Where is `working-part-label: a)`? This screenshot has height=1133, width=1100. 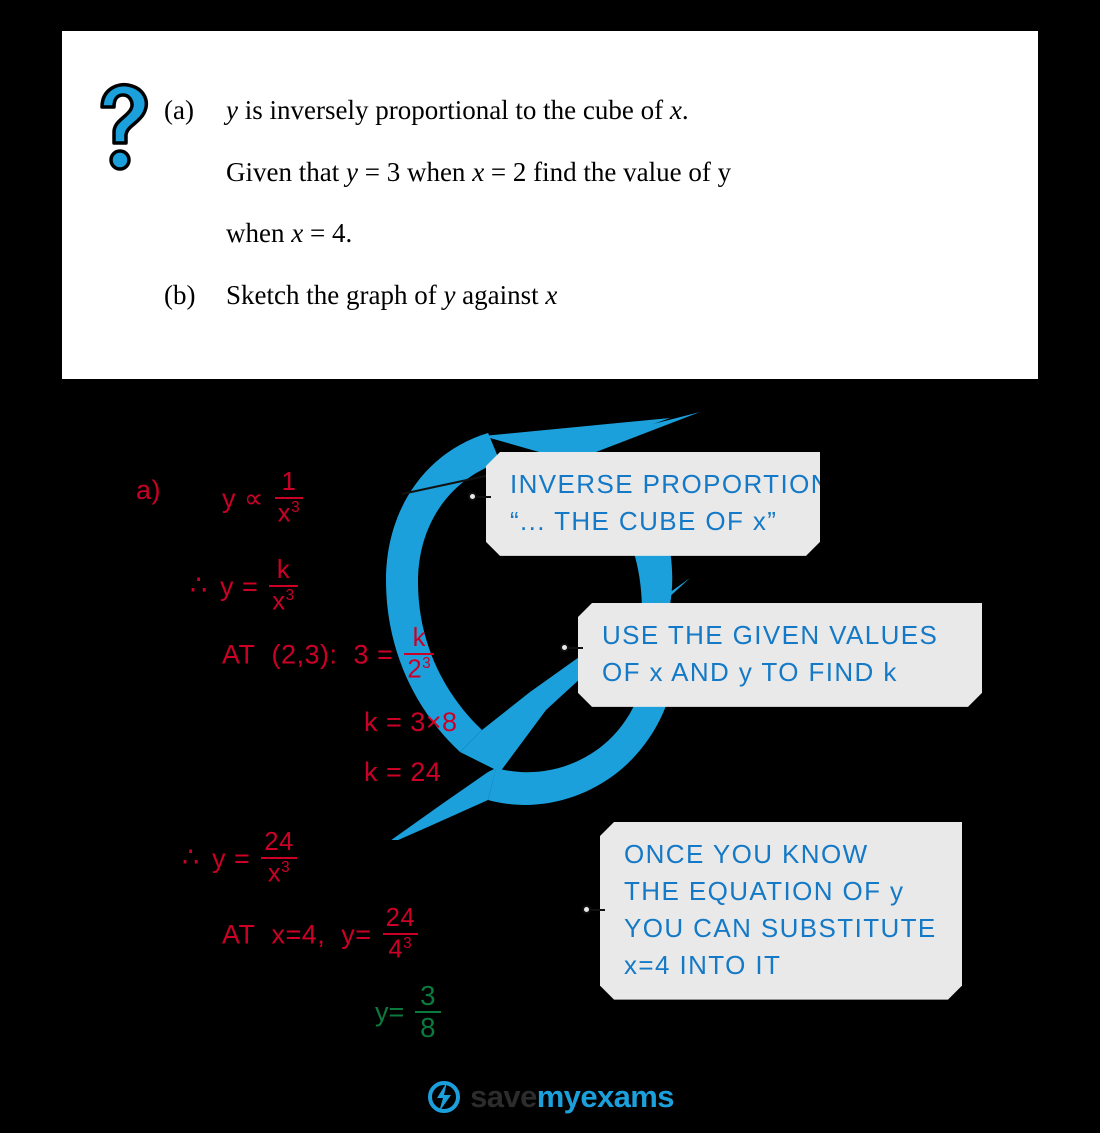 working-part-label: a) is located at coordinates (149, 490).